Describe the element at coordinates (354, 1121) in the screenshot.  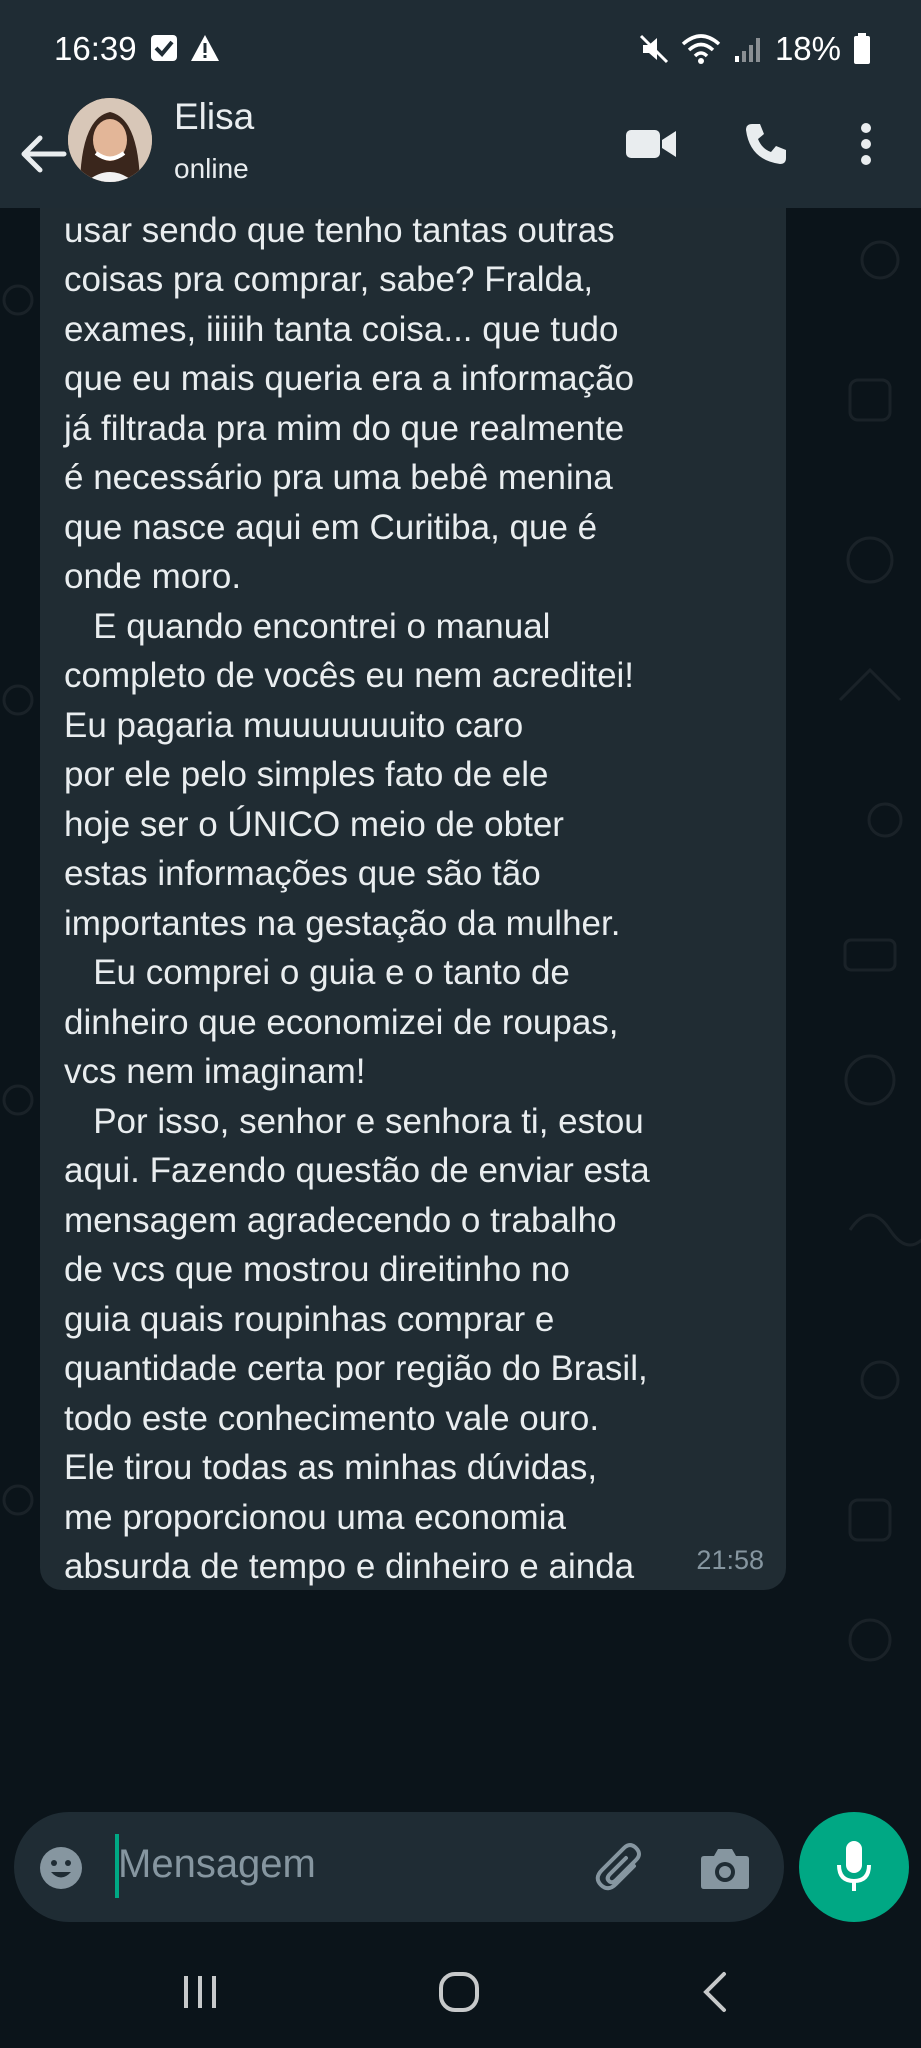
I see `message-line: Por isso, senhor e senhora ti, estou` at that location.